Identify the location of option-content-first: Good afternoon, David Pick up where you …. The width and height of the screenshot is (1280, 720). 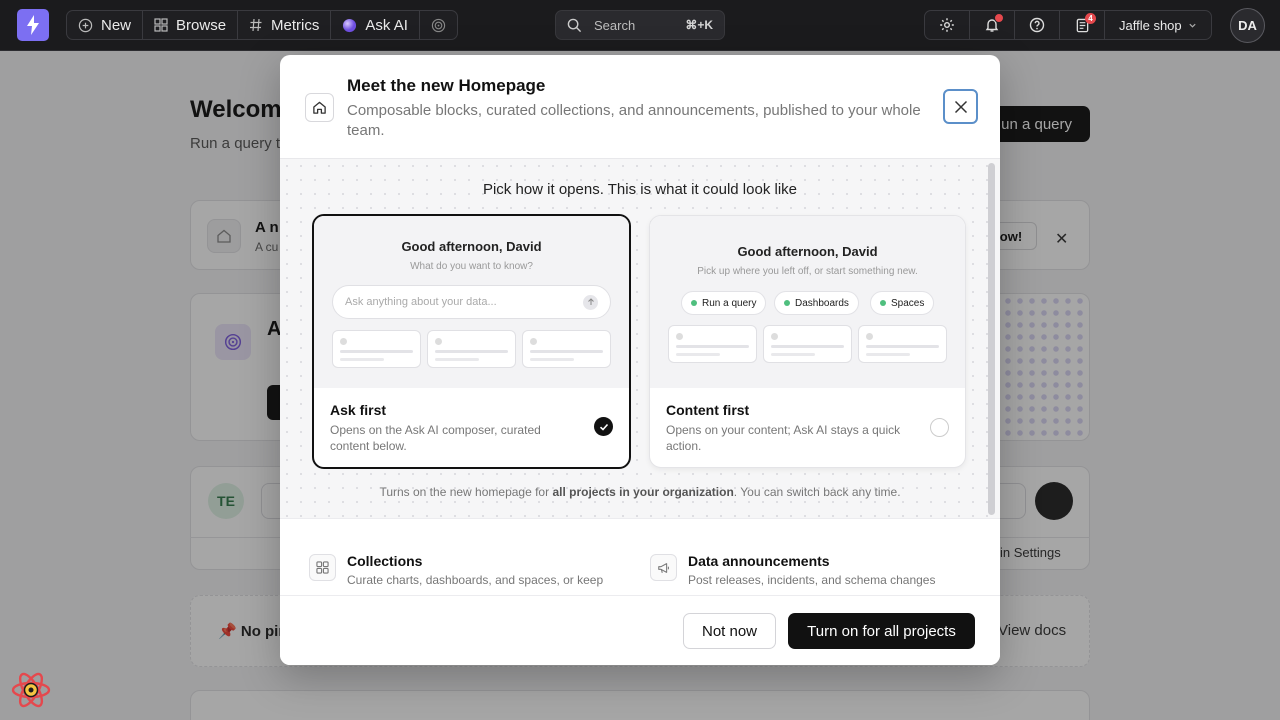
(807, 341).